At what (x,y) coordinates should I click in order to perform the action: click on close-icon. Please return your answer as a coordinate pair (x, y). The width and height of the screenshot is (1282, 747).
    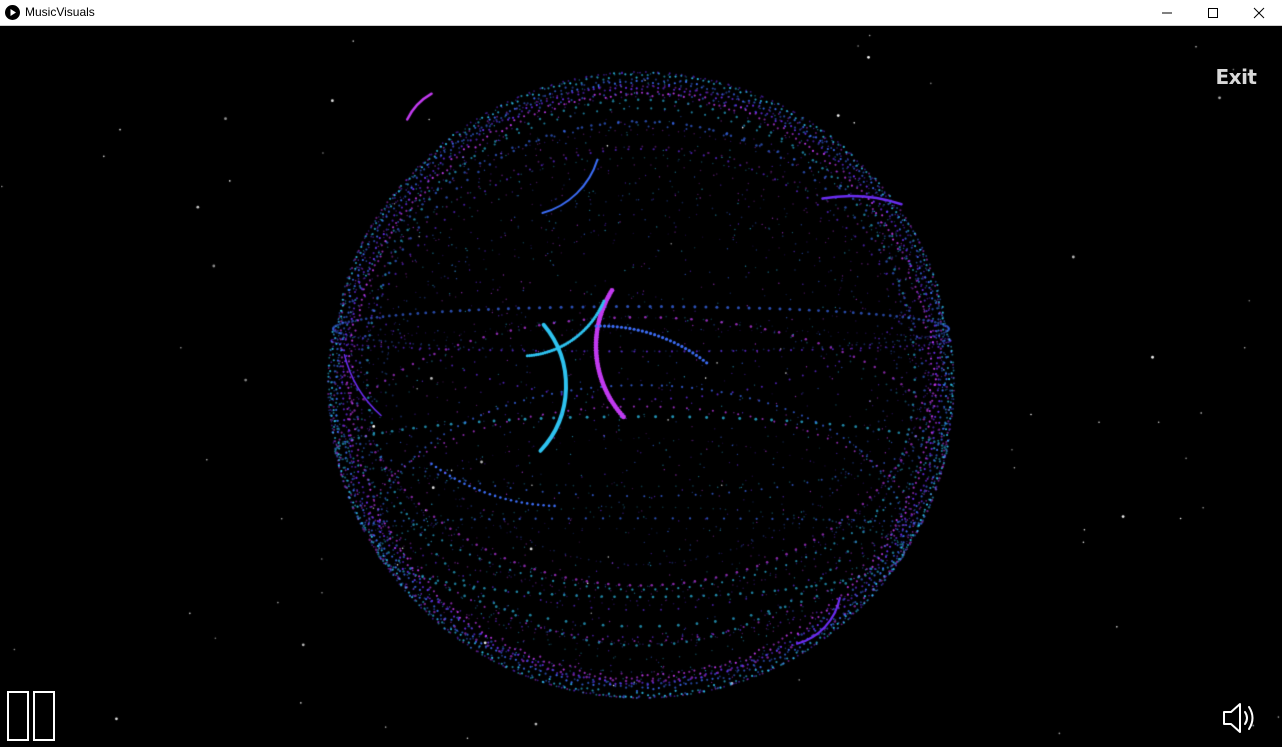
    Looking at the image, I should click on (1259, 13).